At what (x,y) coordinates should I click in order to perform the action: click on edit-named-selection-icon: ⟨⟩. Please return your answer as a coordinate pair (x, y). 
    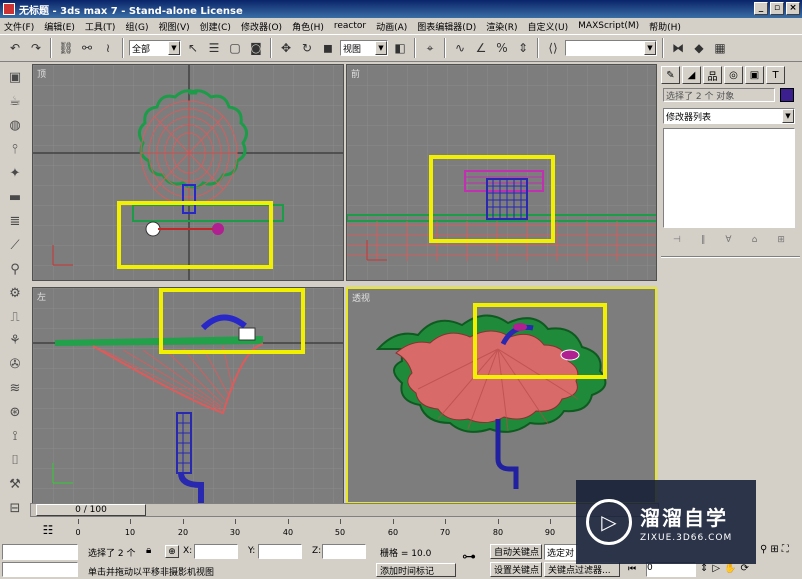
    Looking at the image, I should click on (553, 48).